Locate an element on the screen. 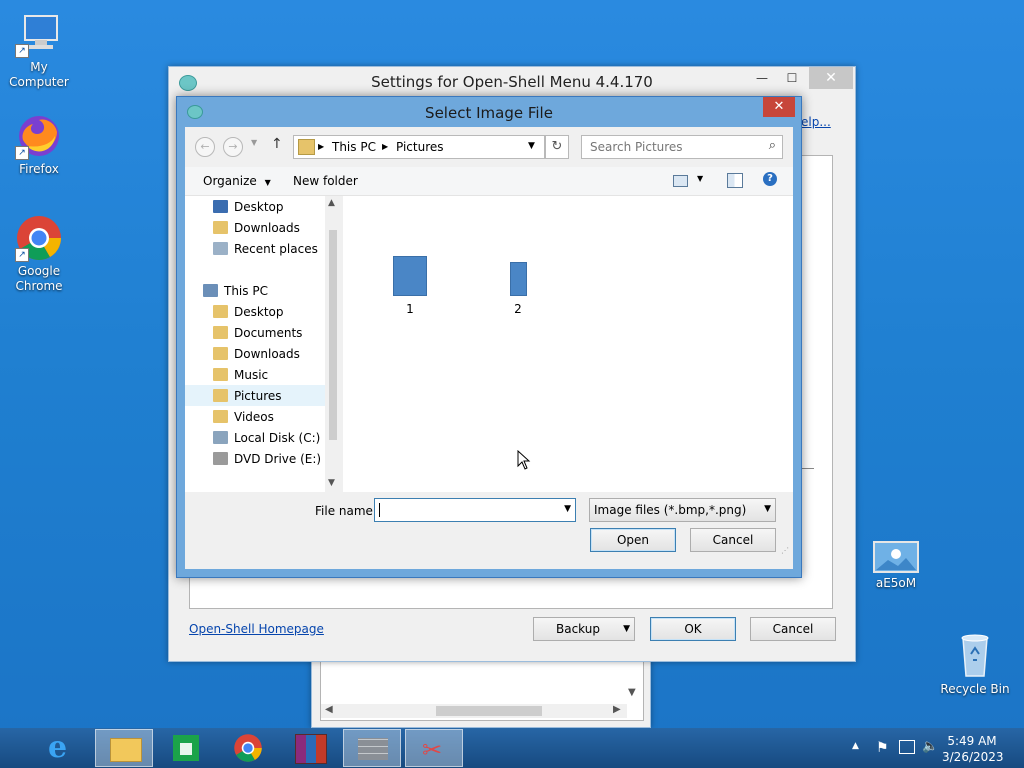 The height and width of the screenshot is (768, 1024). system-clock: 5:49 AM 3/26/2023 is located at coordinates (973, 749).